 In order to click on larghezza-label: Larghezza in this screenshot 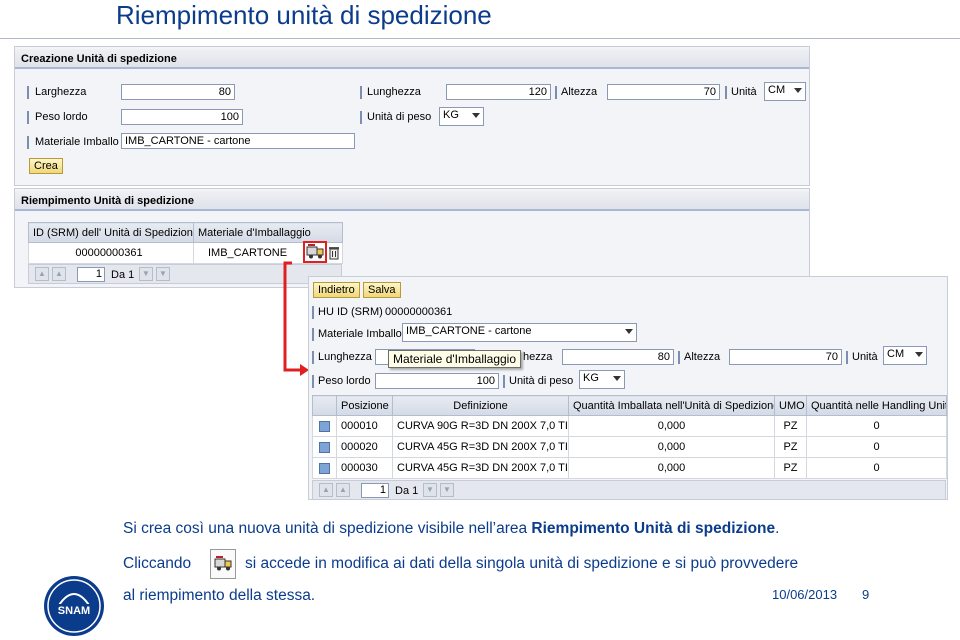, I will do `click(61, 92)`.